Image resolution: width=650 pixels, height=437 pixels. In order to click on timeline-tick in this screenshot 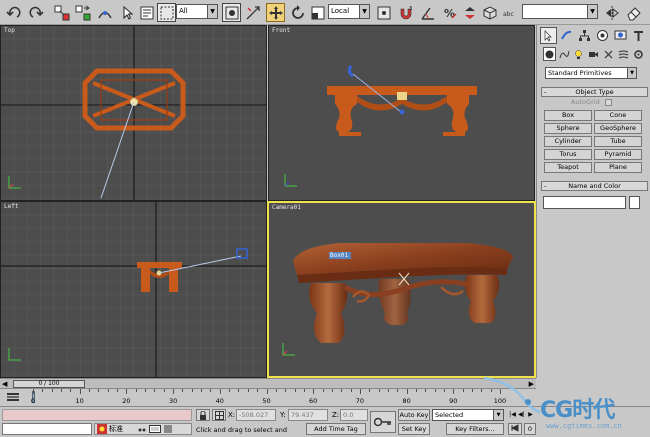, I will do `click(220, 391)`.